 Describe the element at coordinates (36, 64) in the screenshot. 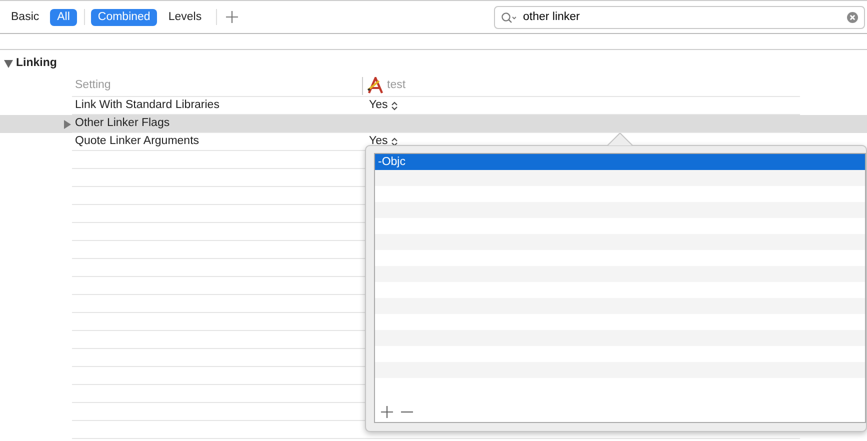

I see `section-title: Linking` at that location.